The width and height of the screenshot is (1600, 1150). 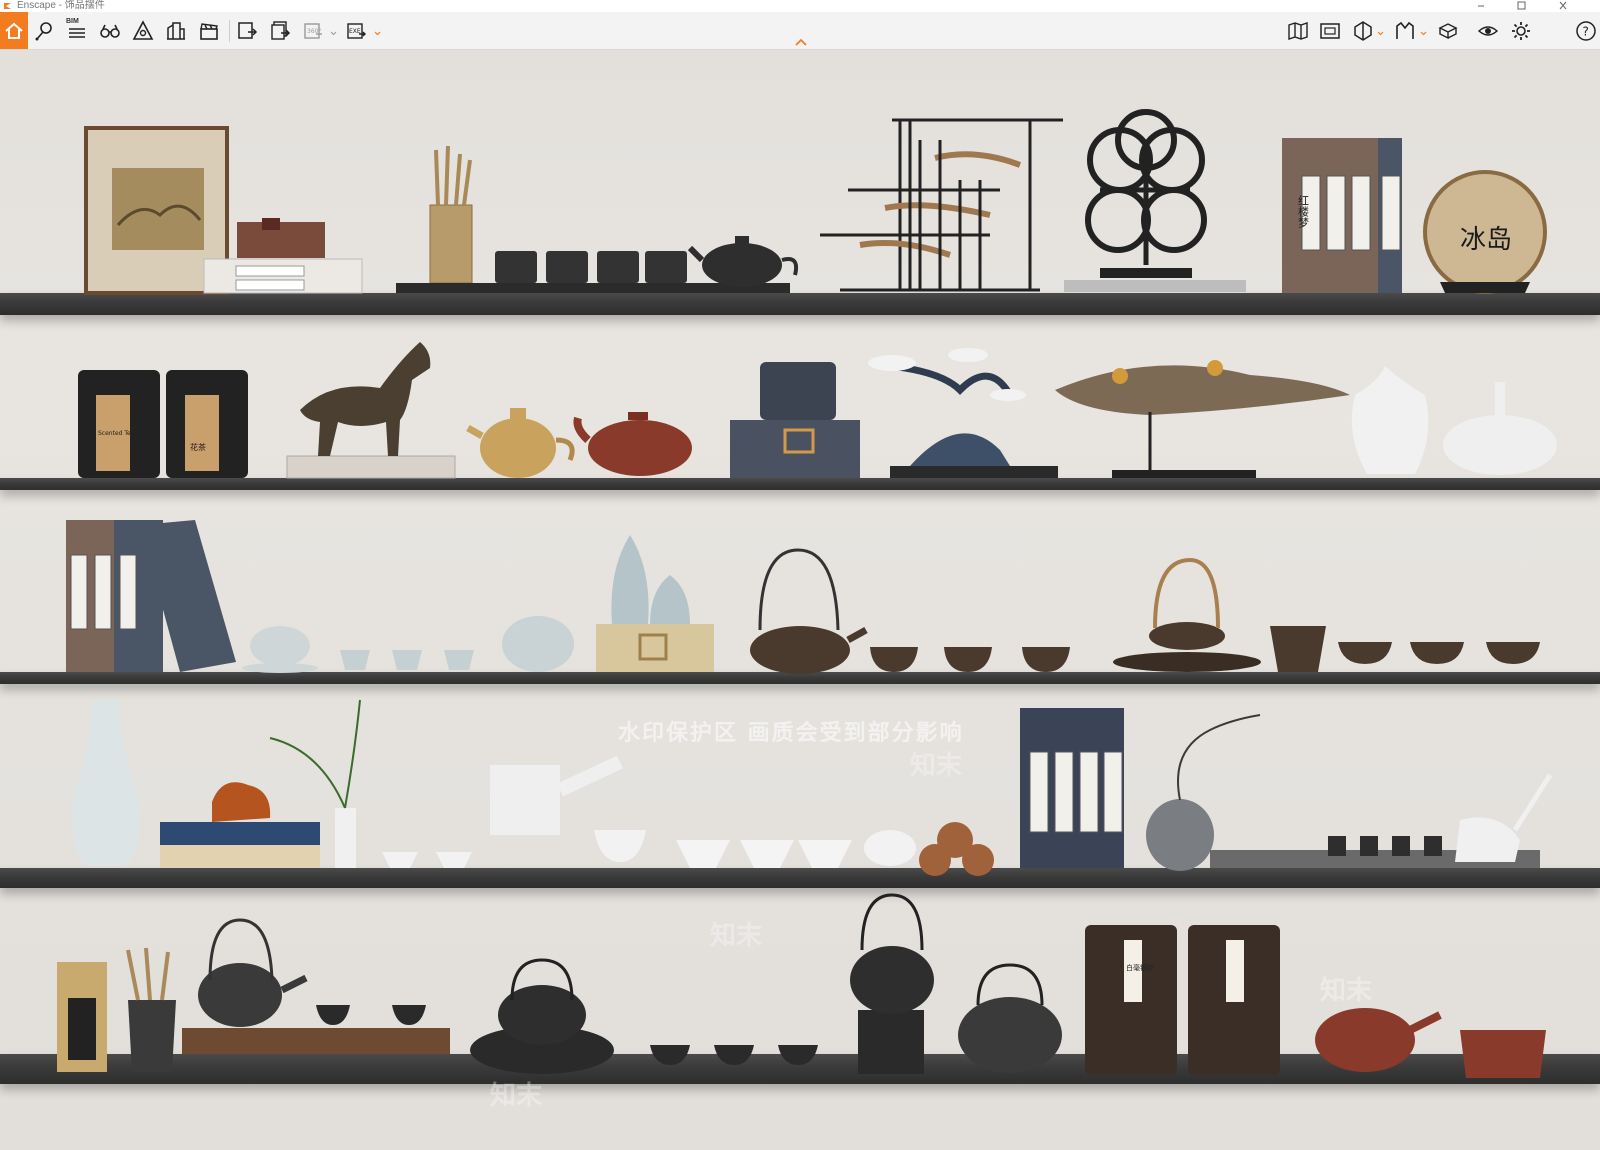 I want to click on video-editor-button, so click(x=209, y=31).